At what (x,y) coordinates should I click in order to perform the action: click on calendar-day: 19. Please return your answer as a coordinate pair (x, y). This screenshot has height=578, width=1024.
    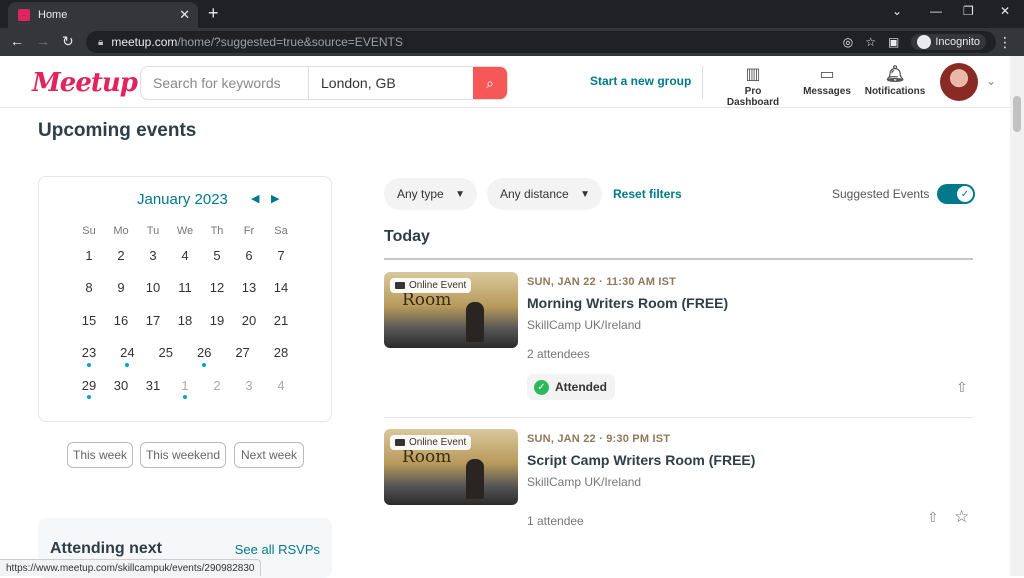
    Looking at the image, I should click on (217, 320).